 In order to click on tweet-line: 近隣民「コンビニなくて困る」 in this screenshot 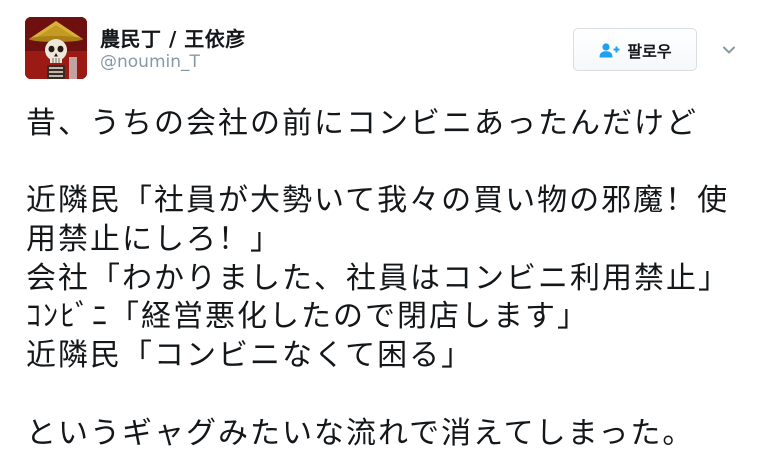, I will do `click(250, 356)`.